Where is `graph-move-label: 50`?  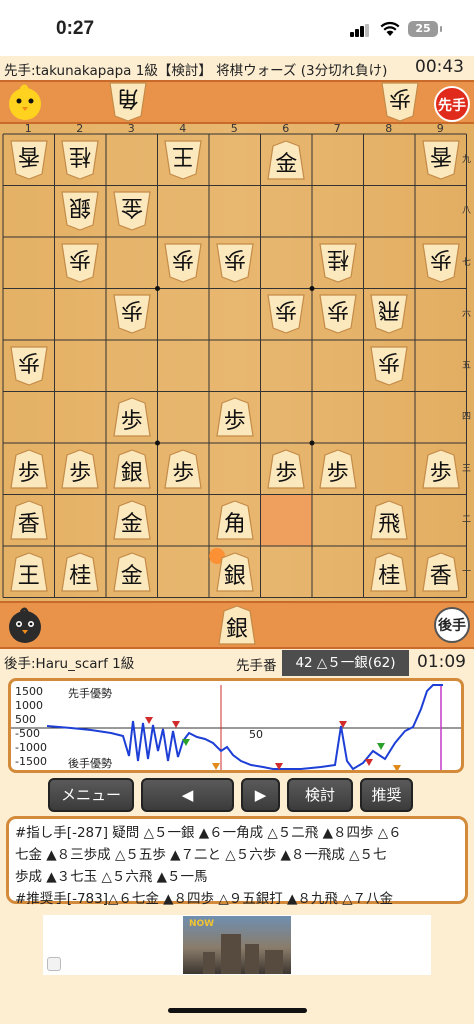
graph-move-label: 50 is located at coordinates (256, 734).